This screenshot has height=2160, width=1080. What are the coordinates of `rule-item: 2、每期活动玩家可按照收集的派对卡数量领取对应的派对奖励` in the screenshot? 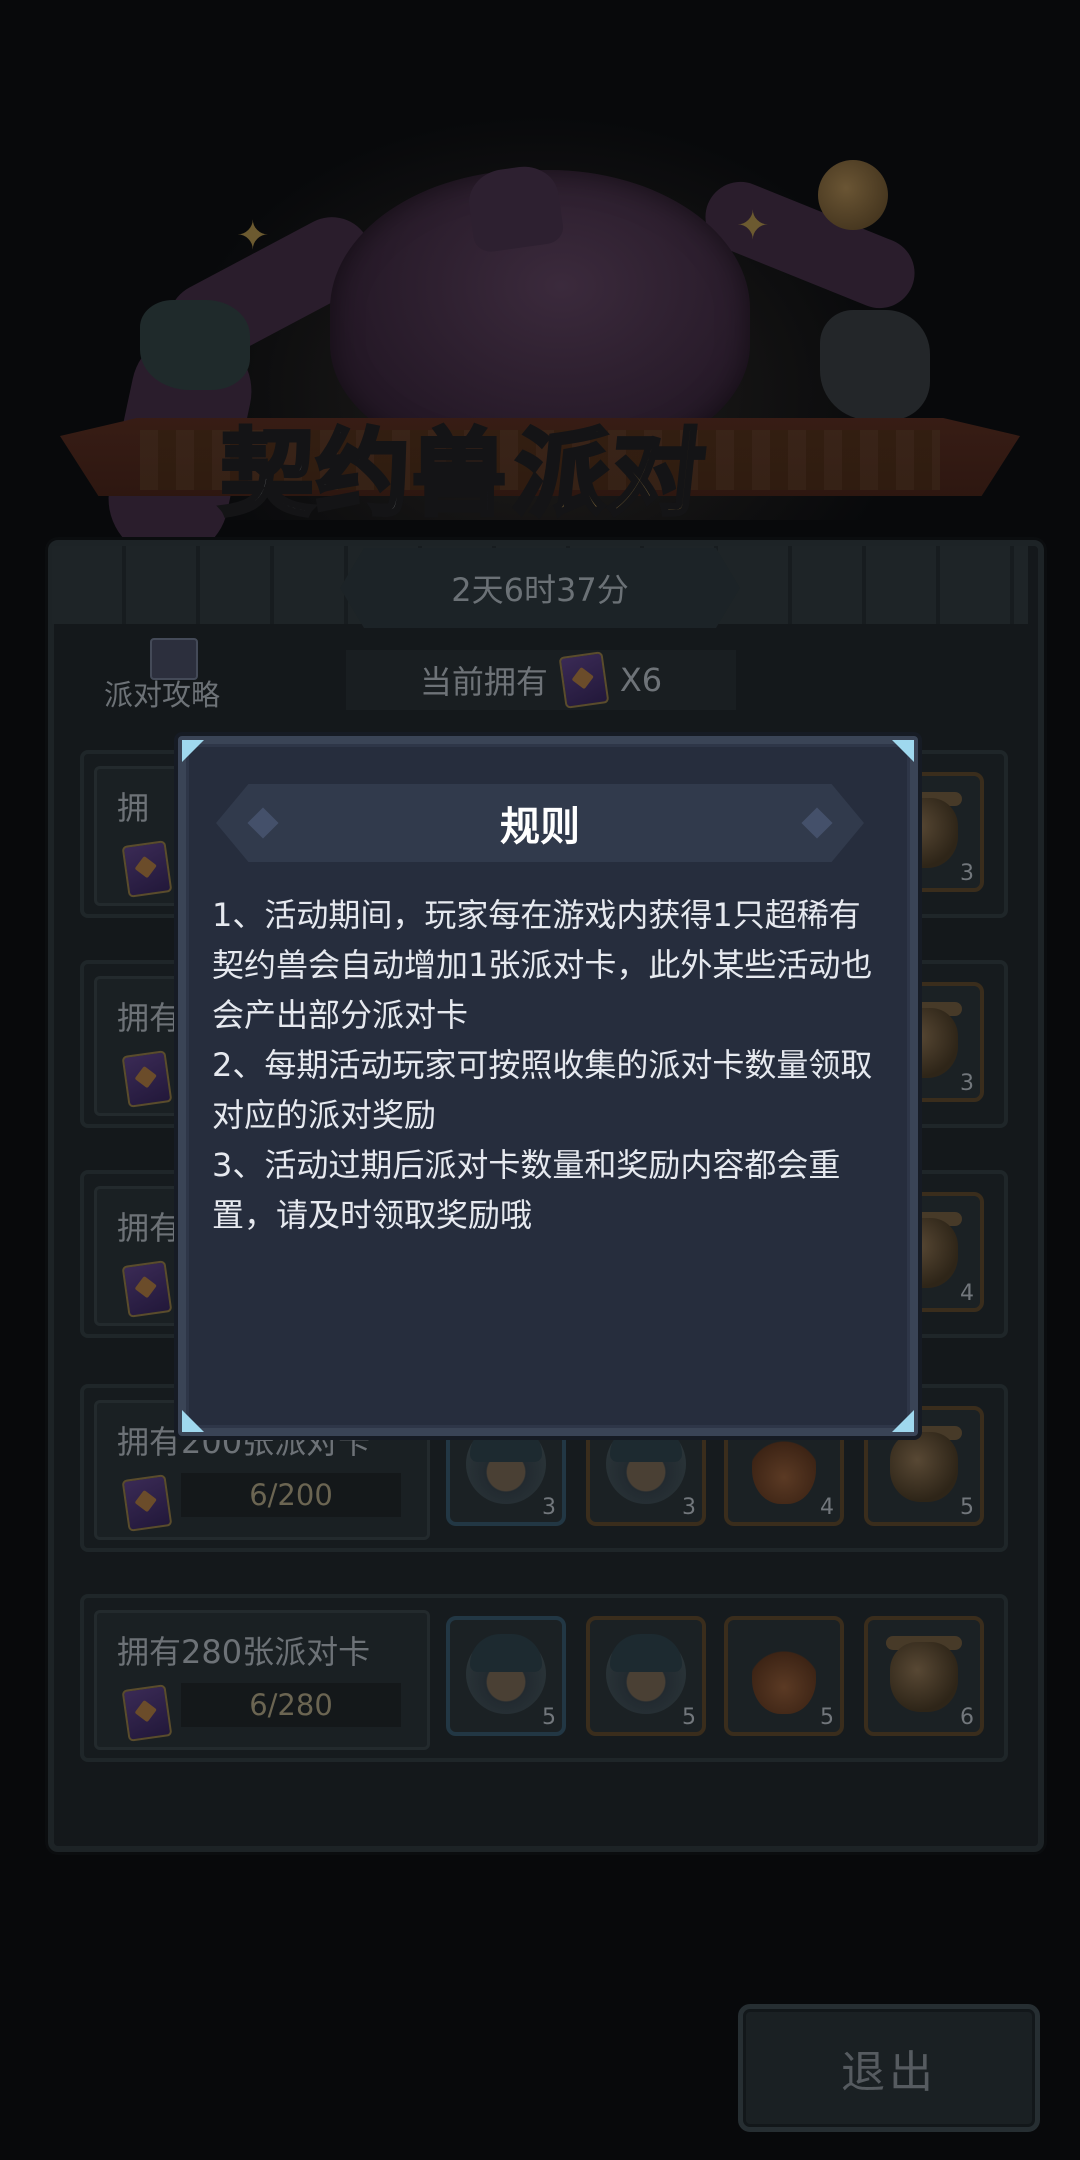 It's located at (542, 1090).